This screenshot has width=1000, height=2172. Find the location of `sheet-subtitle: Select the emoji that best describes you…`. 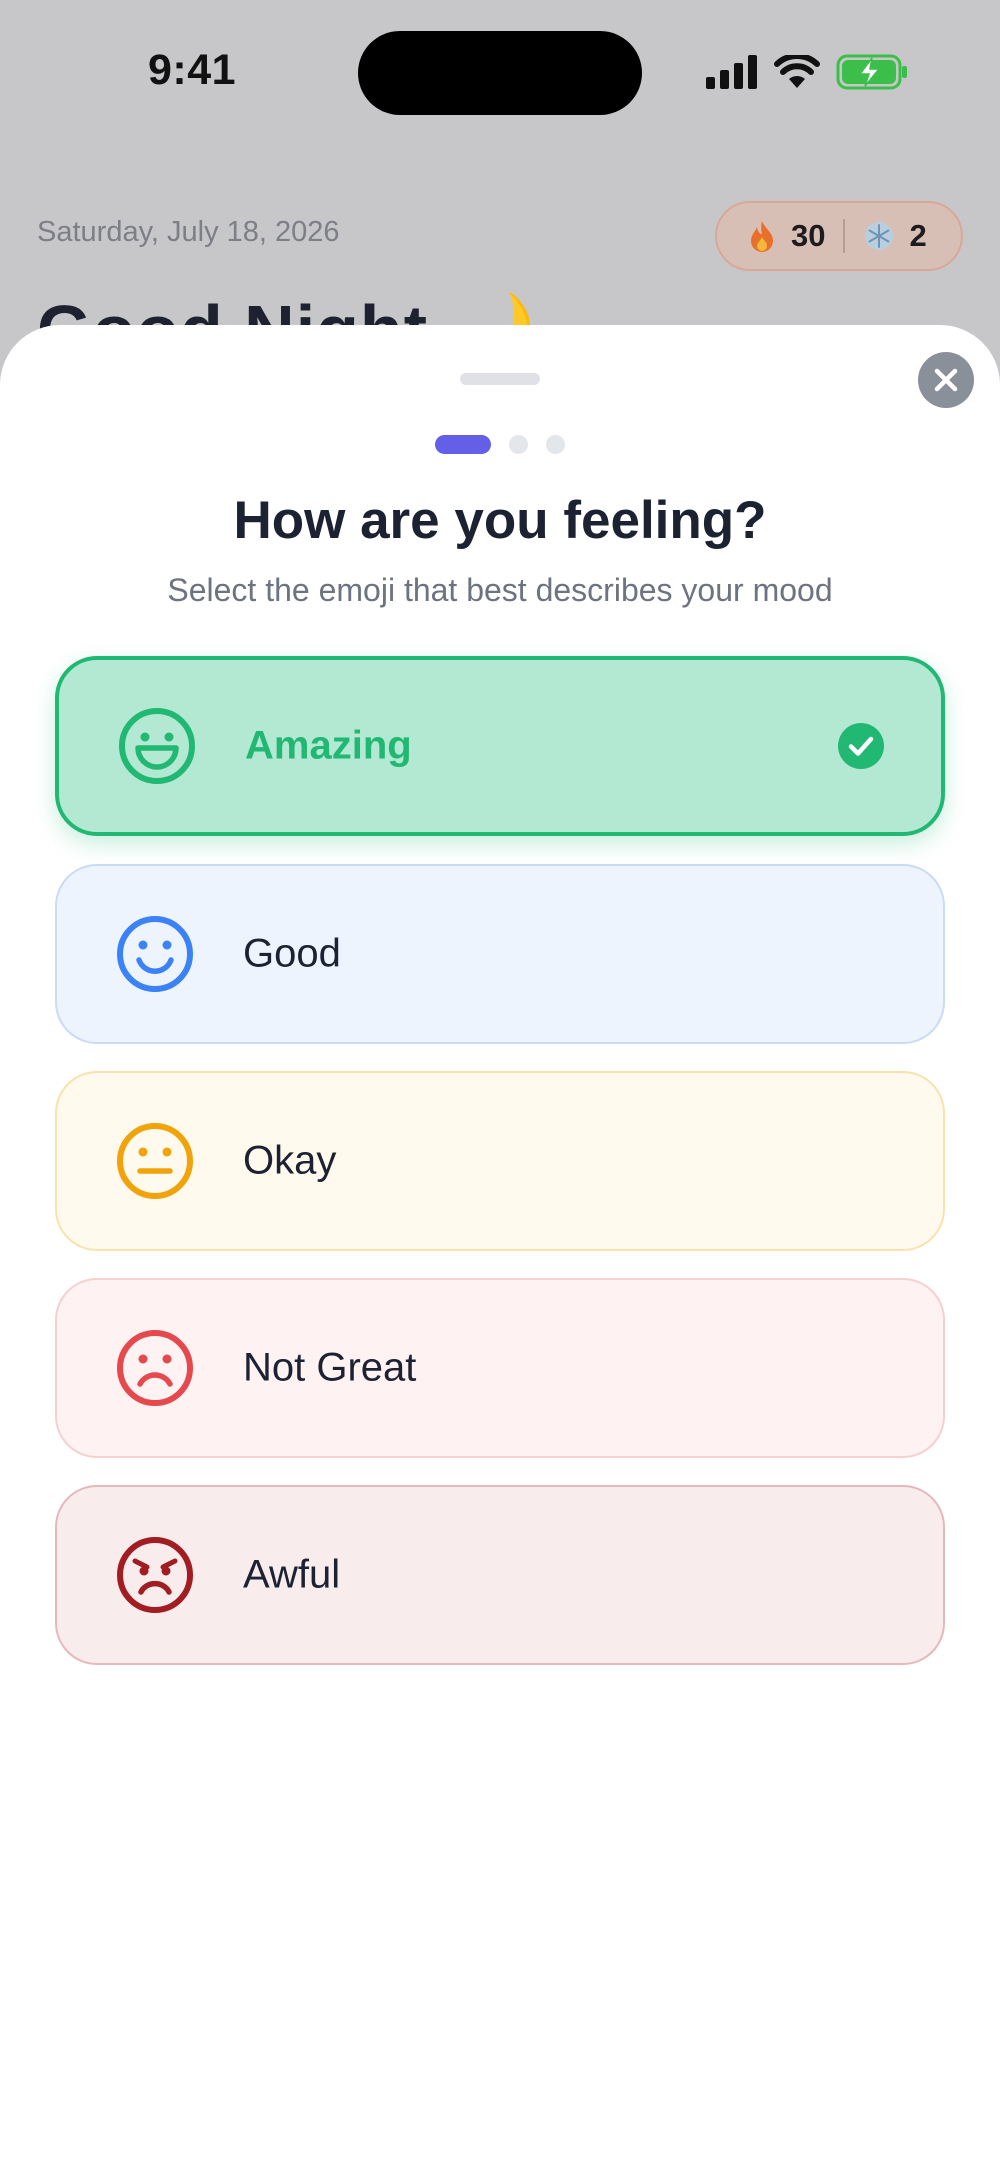

sheet-subtitle: Select the emoji that best describes you… is located at coordinates (500, 590).